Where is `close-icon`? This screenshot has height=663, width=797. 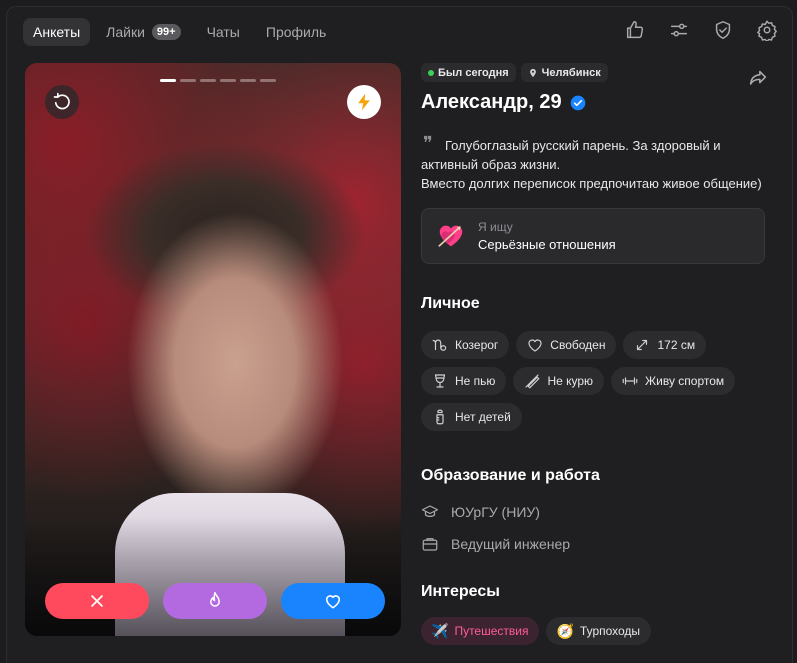
close-icon is located at coordinates (97, 601).